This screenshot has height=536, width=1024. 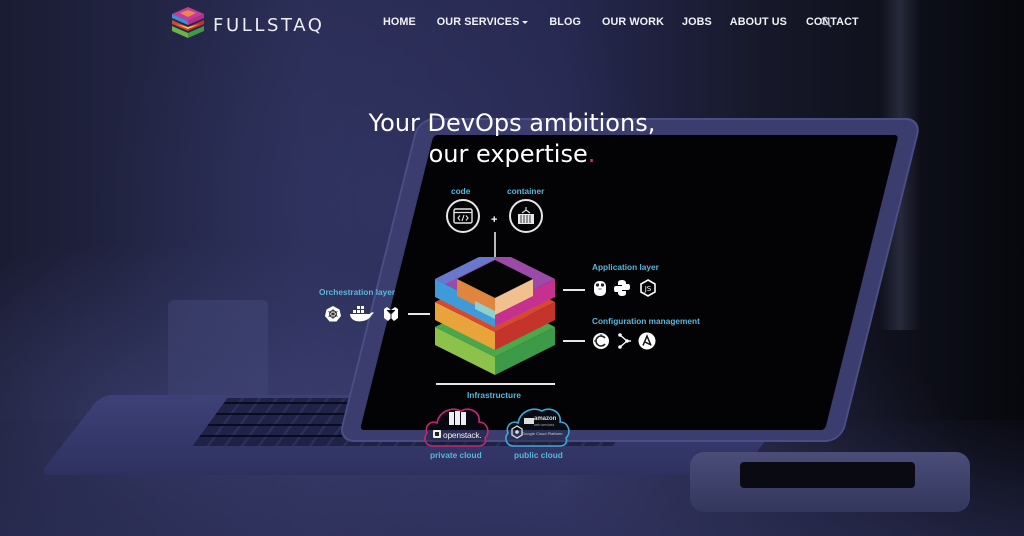 What do you see at coordinates (625, 267) in the screenshot?
I see `application-layer-label: Application layer` at bounding box center [625, 267].